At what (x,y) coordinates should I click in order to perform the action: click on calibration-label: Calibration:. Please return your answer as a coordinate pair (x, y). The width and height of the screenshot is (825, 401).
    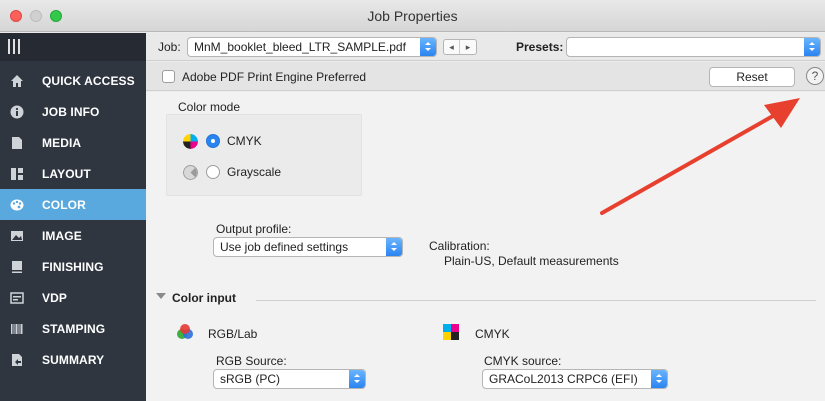
    Looking at the image, I should click on (459, 246).